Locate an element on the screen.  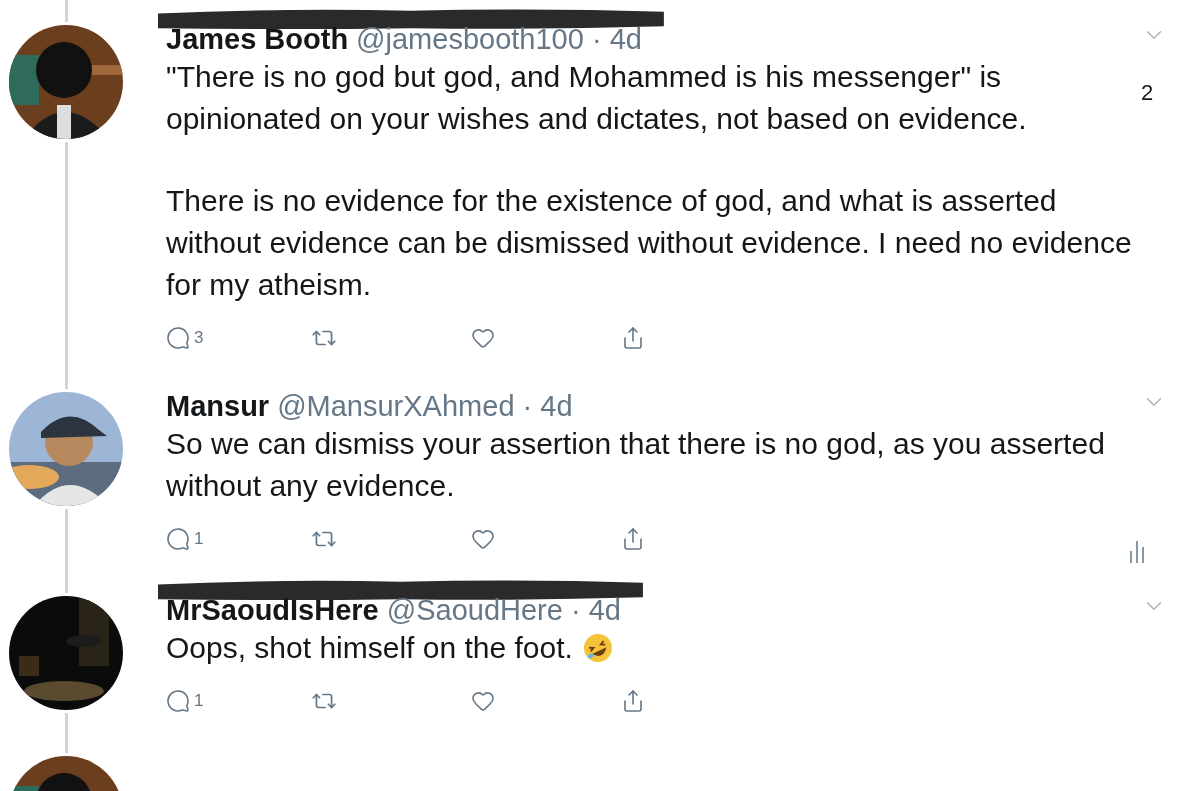
user-name: Mansur is located at coordinates (218, 405).